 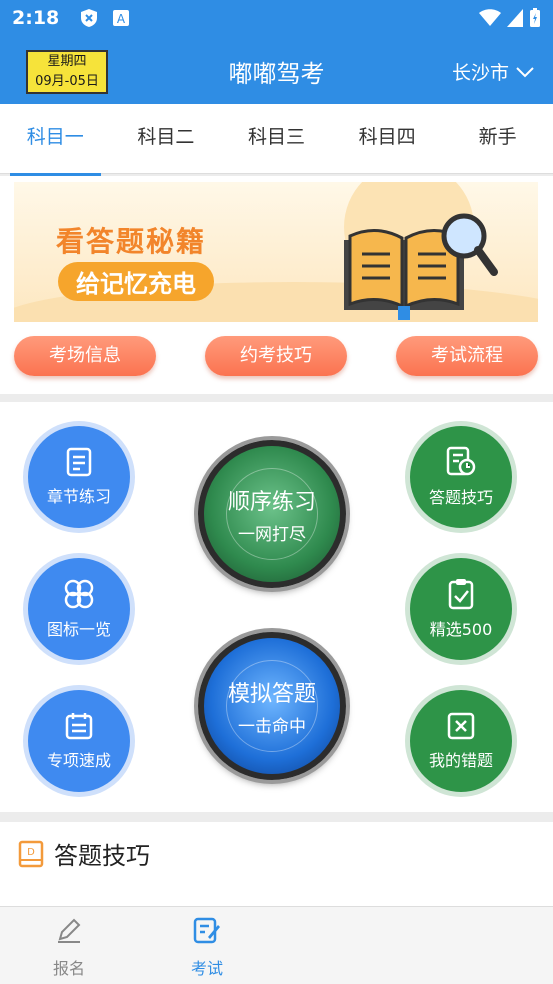 I want to click on status-bar: 2:18 A, so click(x=276, y=18).